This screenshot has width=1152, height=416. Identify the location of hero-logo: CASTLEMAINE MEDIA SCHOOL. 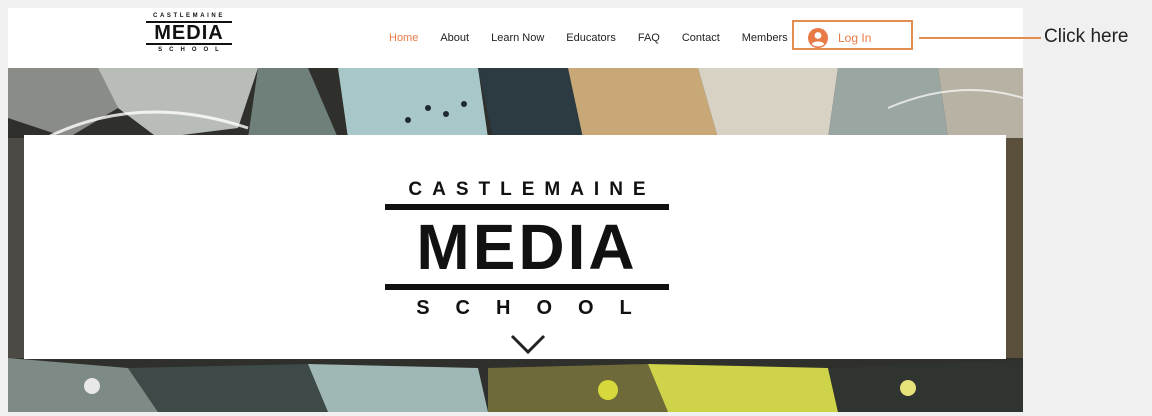
(527, 250).